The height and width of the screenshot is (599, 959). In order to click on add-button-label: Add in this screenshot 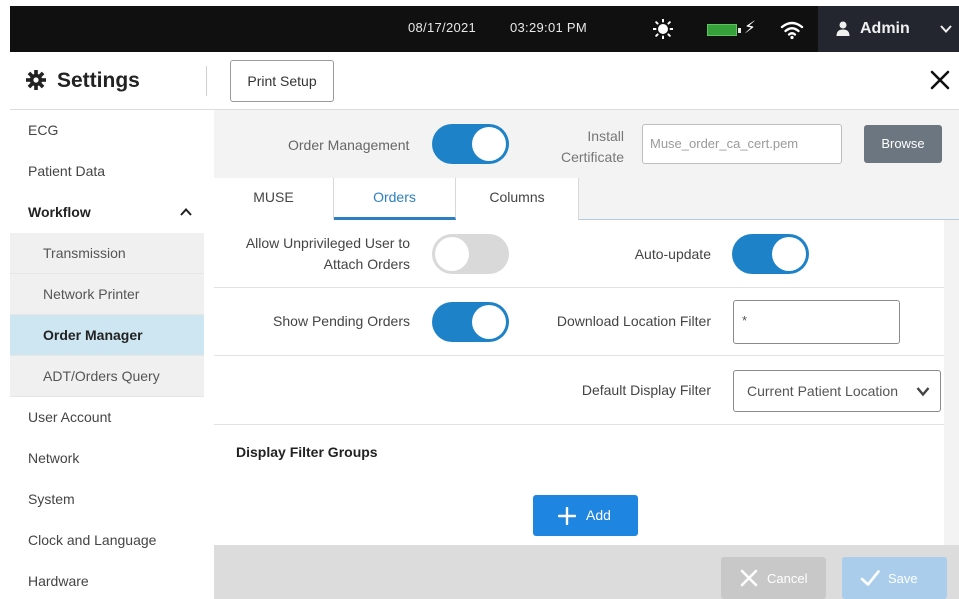, I will do `click(598, 515)`.